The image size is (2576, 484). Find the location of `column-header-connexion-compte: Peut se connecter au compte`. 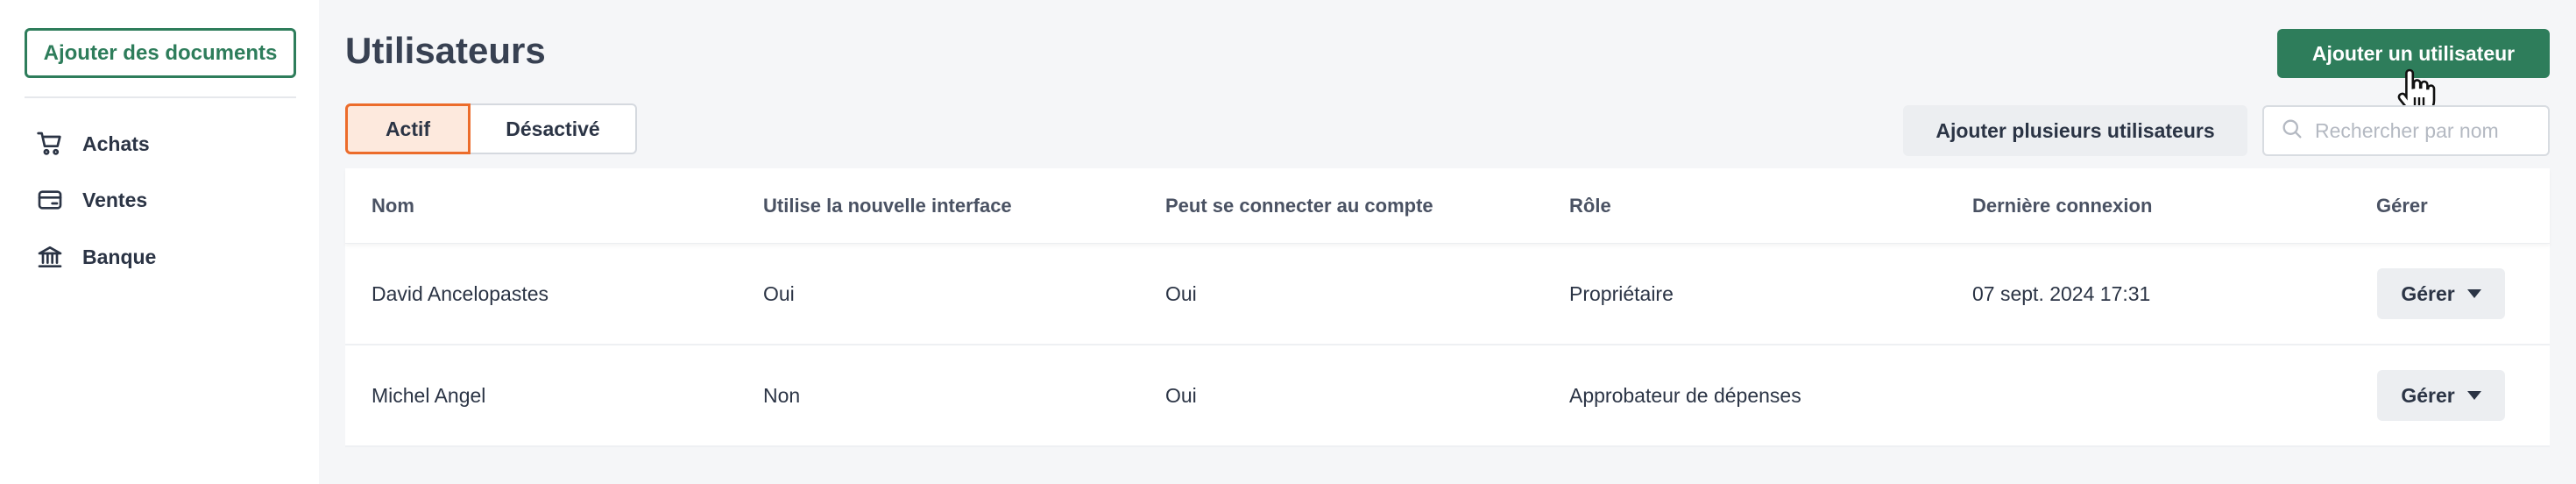

column-header-connexion-compte: Peut se connecter au compte is located at coordinates (1299, 205).